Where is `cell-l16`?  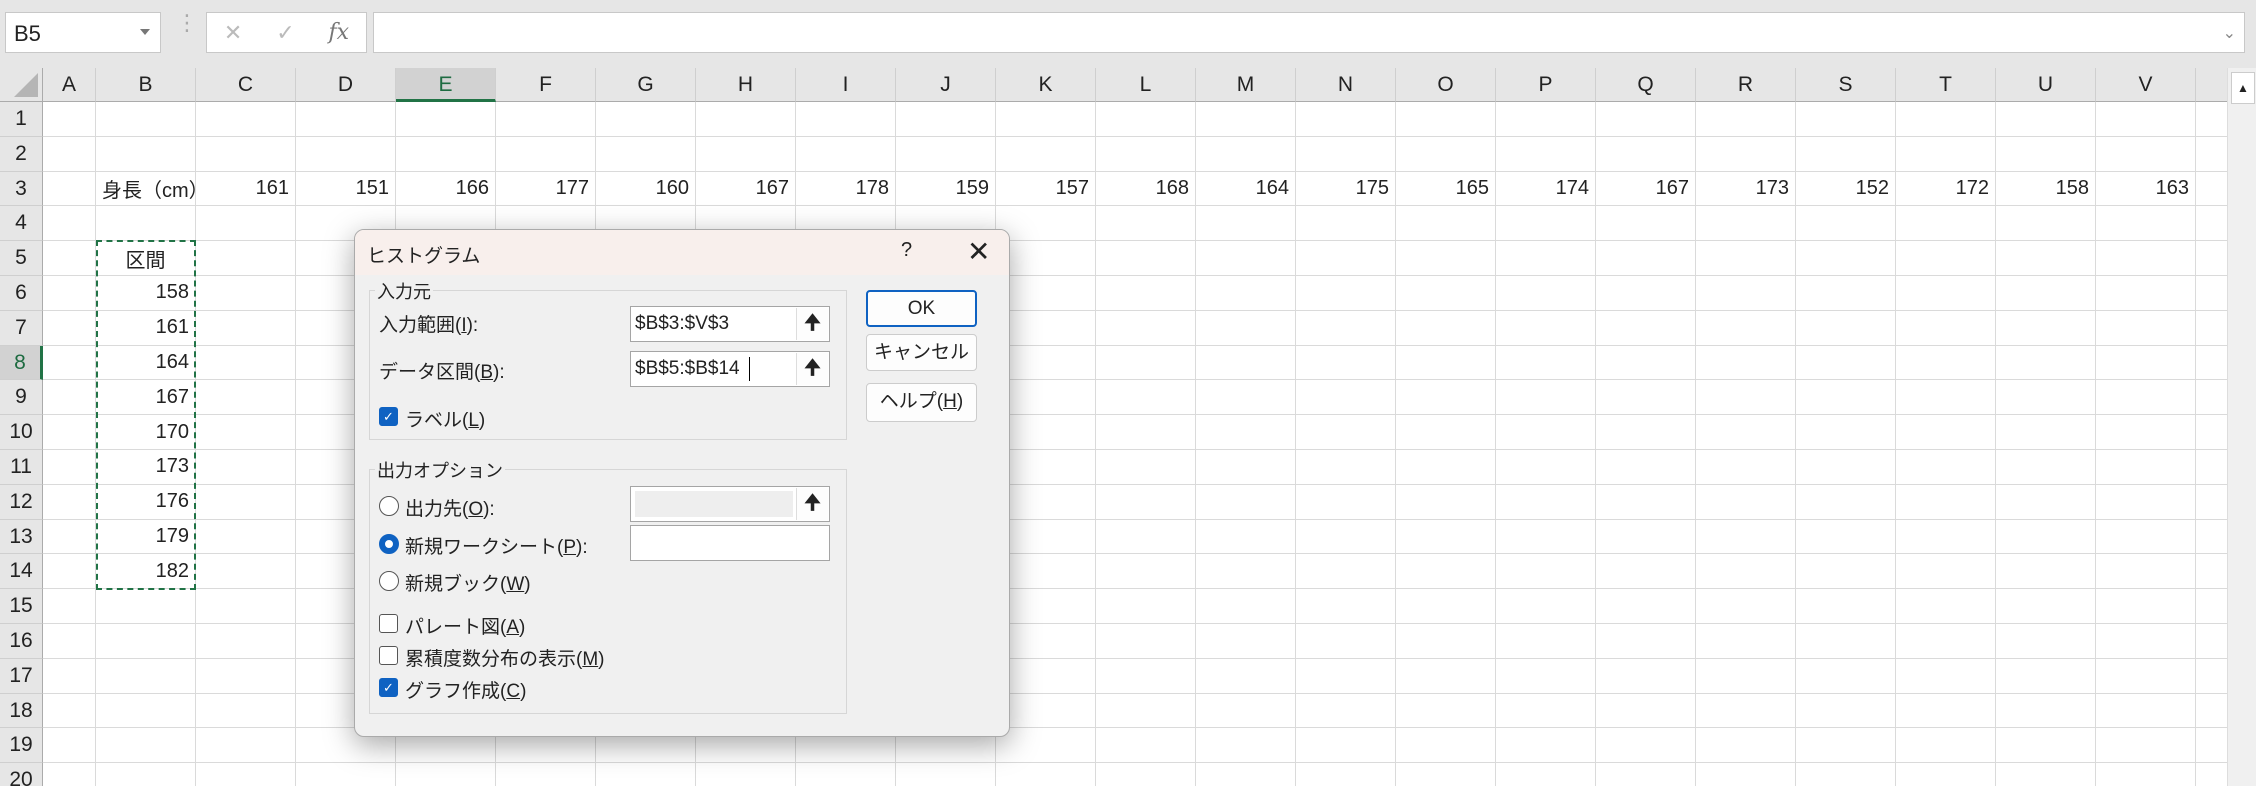 cell-l16 is located at coordinates (1146, 641).